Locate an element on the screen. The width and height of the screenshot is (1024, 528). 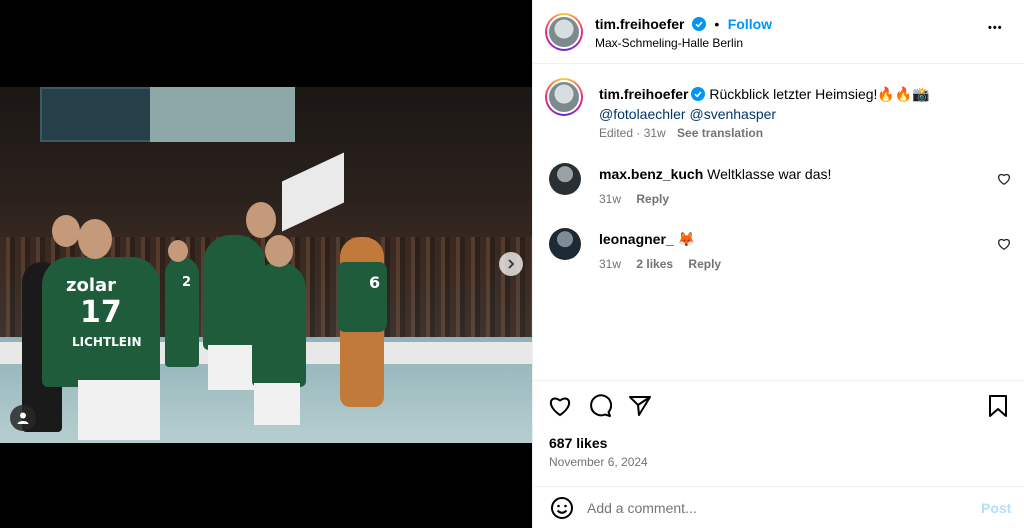
author-avatar is located at coordinates (564, 32).